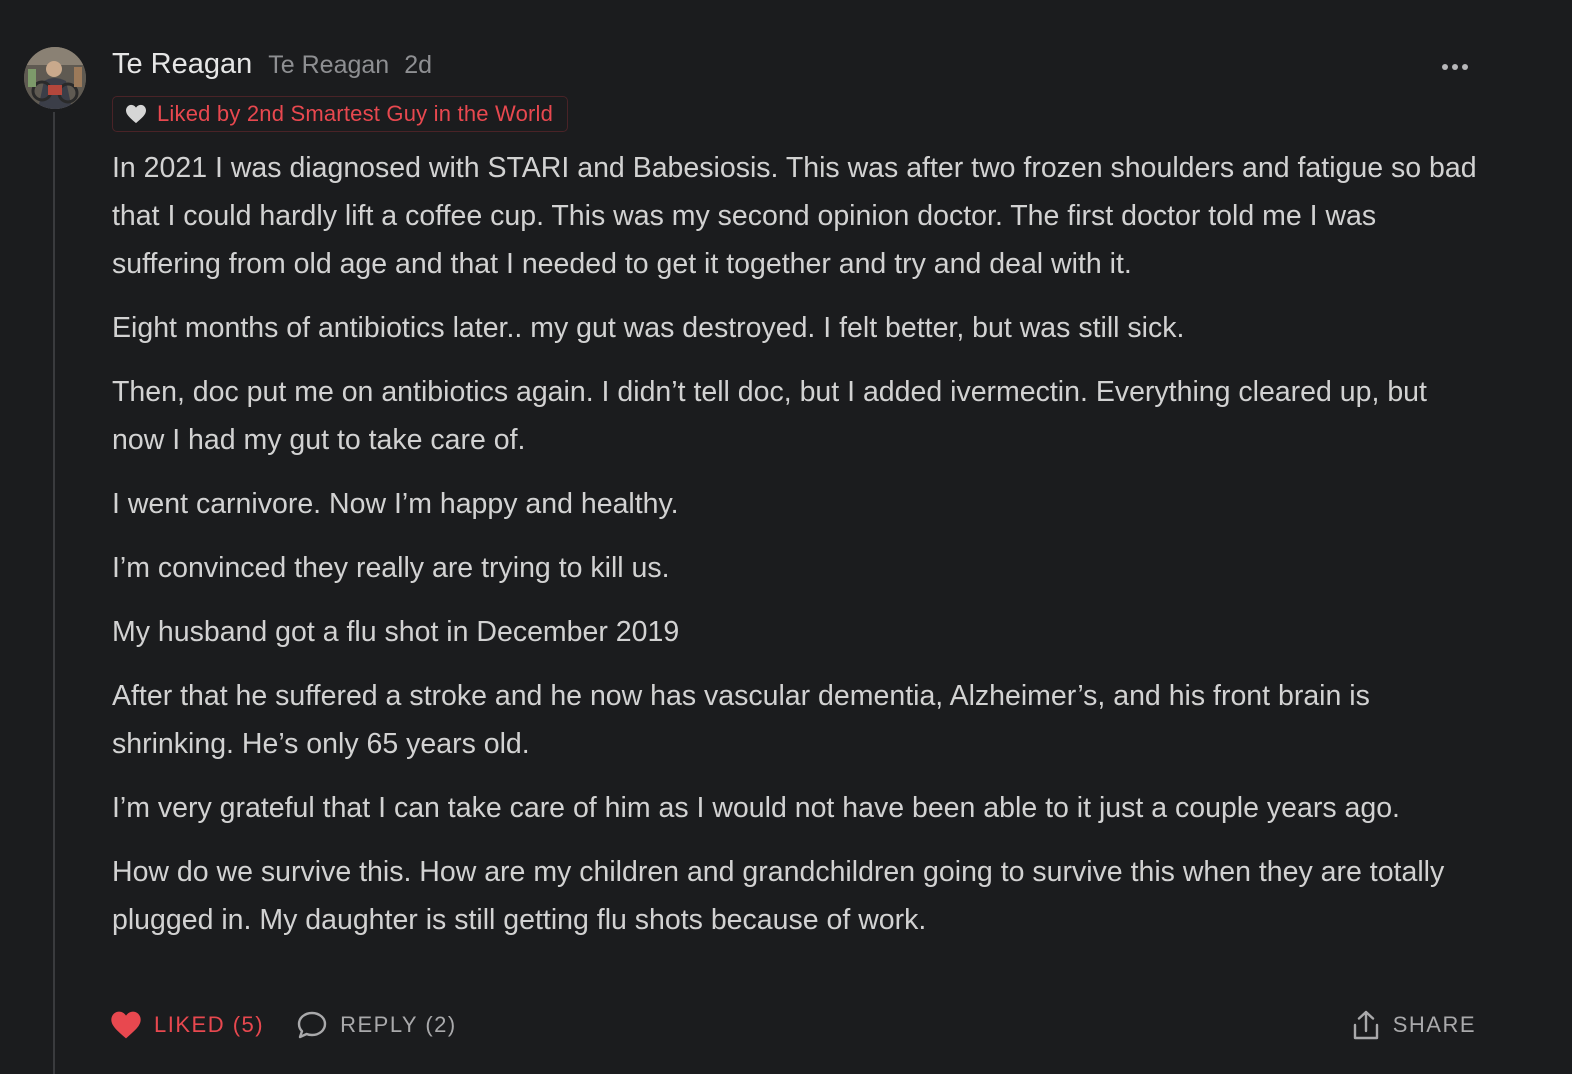 The height and width of the screenshot is (1074, 1572). What do you see at coordinates (182, 64) in the screenshot?
I see `author-name: Te Reagan` at bounding box center [182, 64].